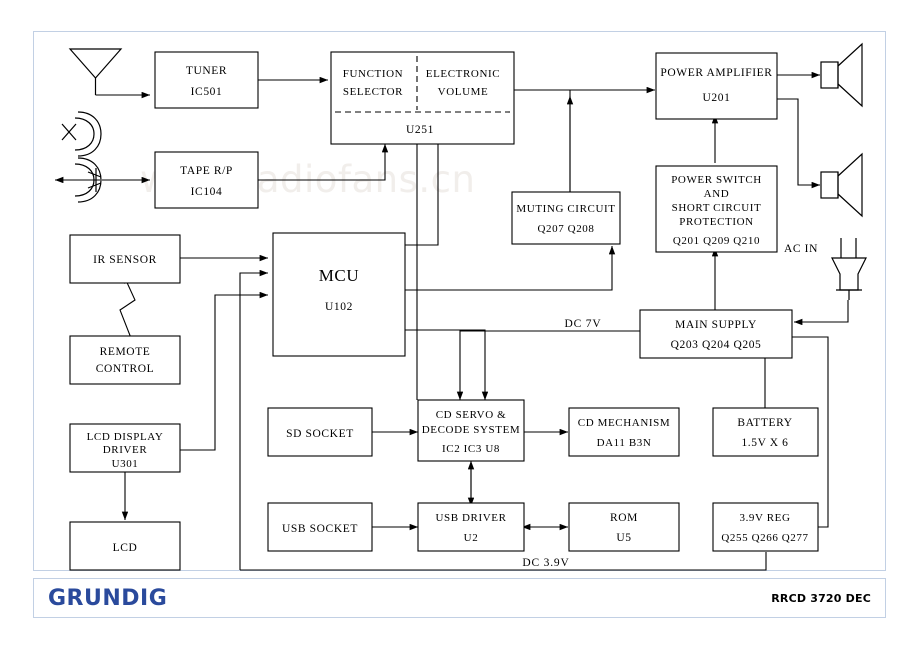 This screenshot has width=920, height=651. Describe the element at coordinates (463, 92) in the screenshot. I see `block-electronic-volume-line2: VOLUME` at that location.